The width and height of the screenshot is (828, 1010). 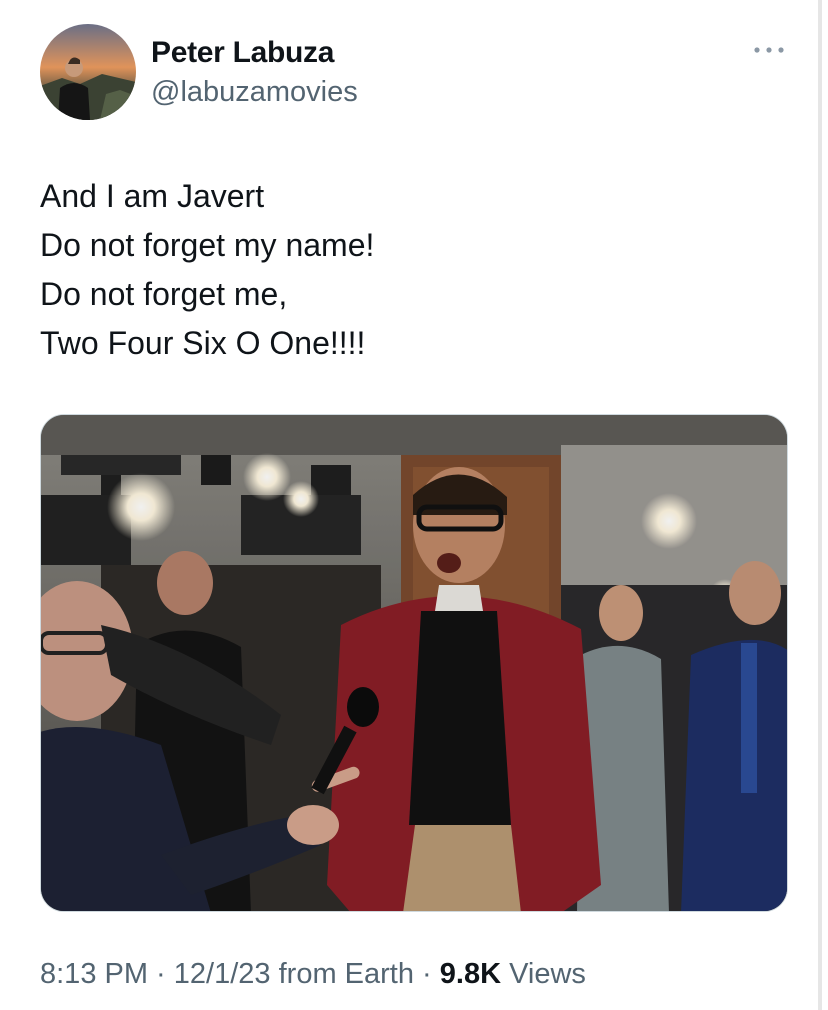 I want to click on tweet-source: from Earth, so click(x=342, y=974).